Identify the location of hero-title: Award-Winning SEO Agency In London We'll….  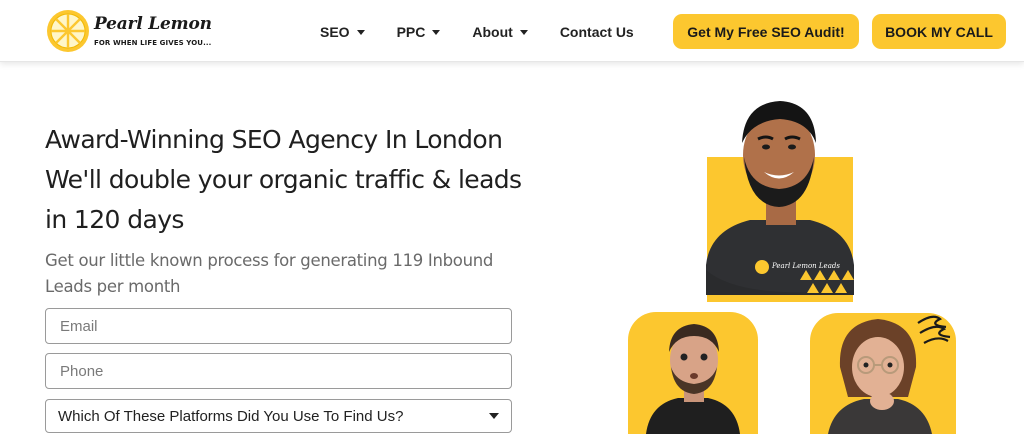
(285, 180).